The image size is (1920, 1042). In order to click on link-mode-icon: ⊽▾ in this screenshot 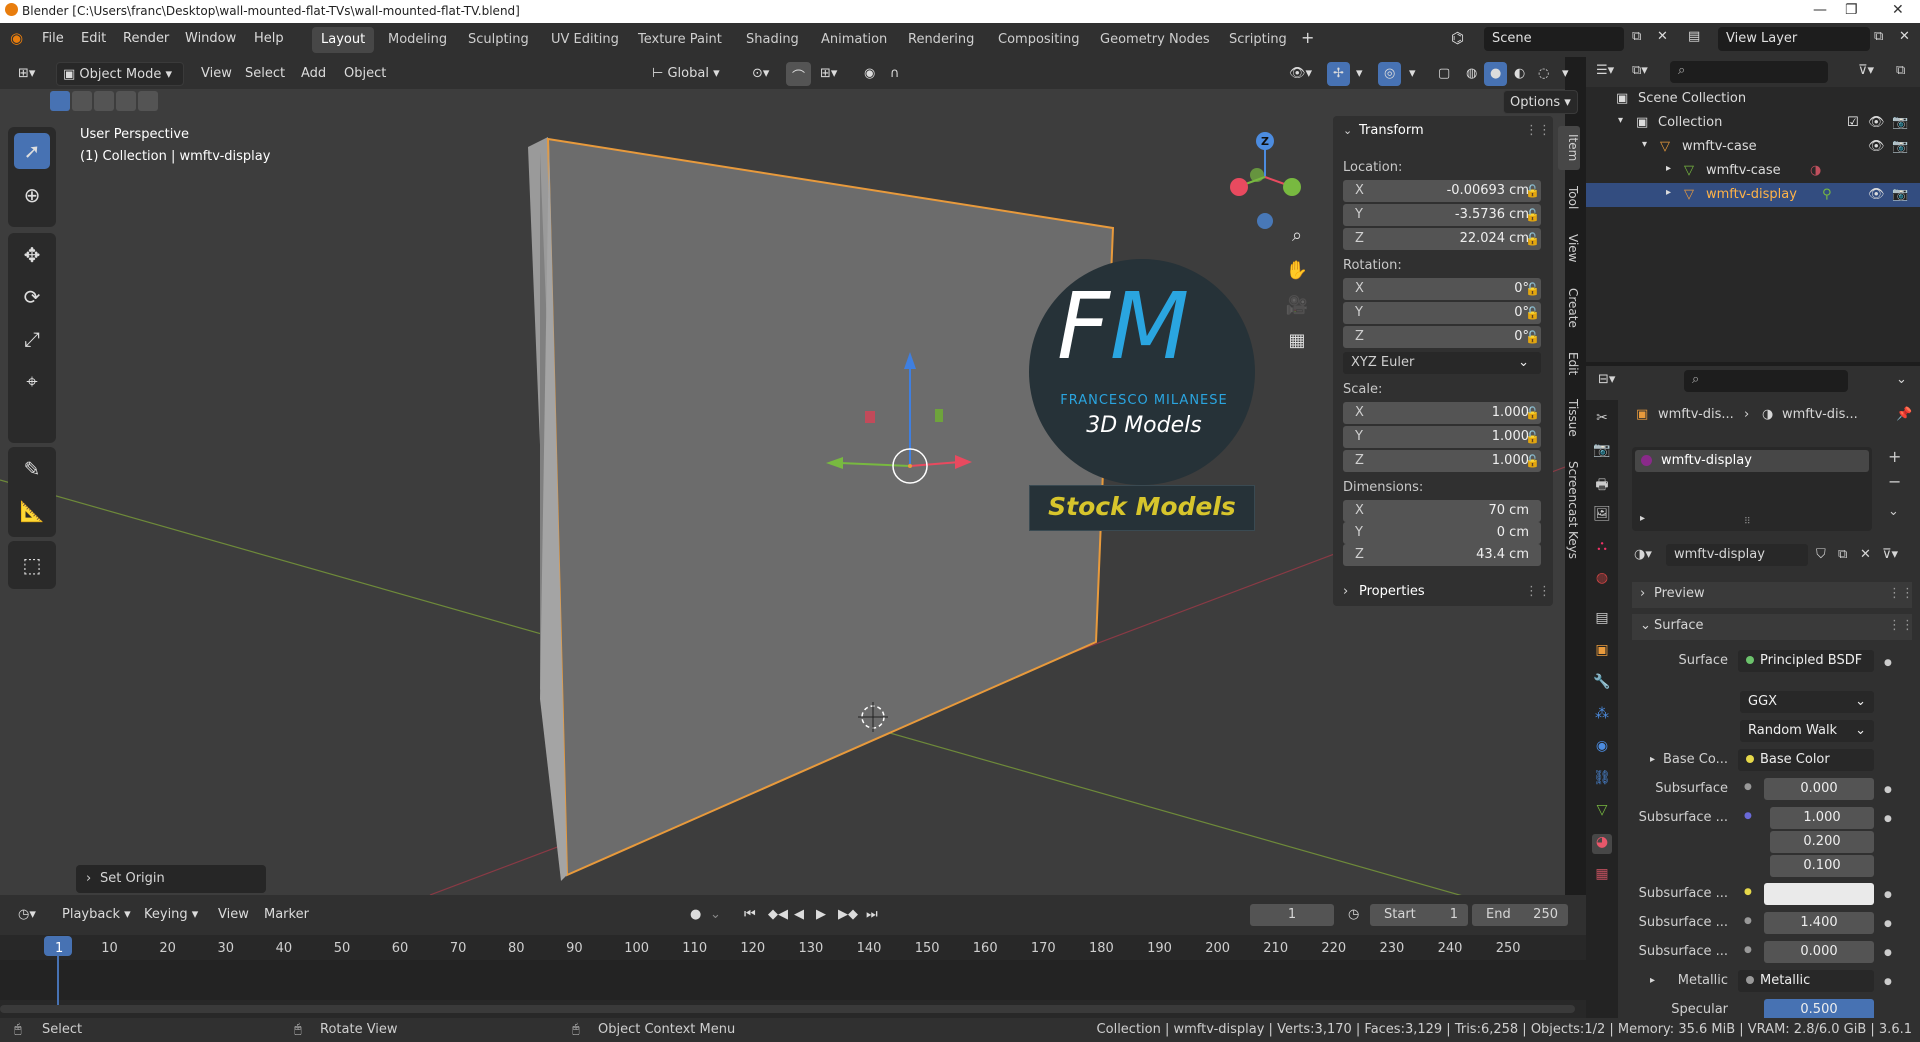, I will do `click(1890, 554)`.